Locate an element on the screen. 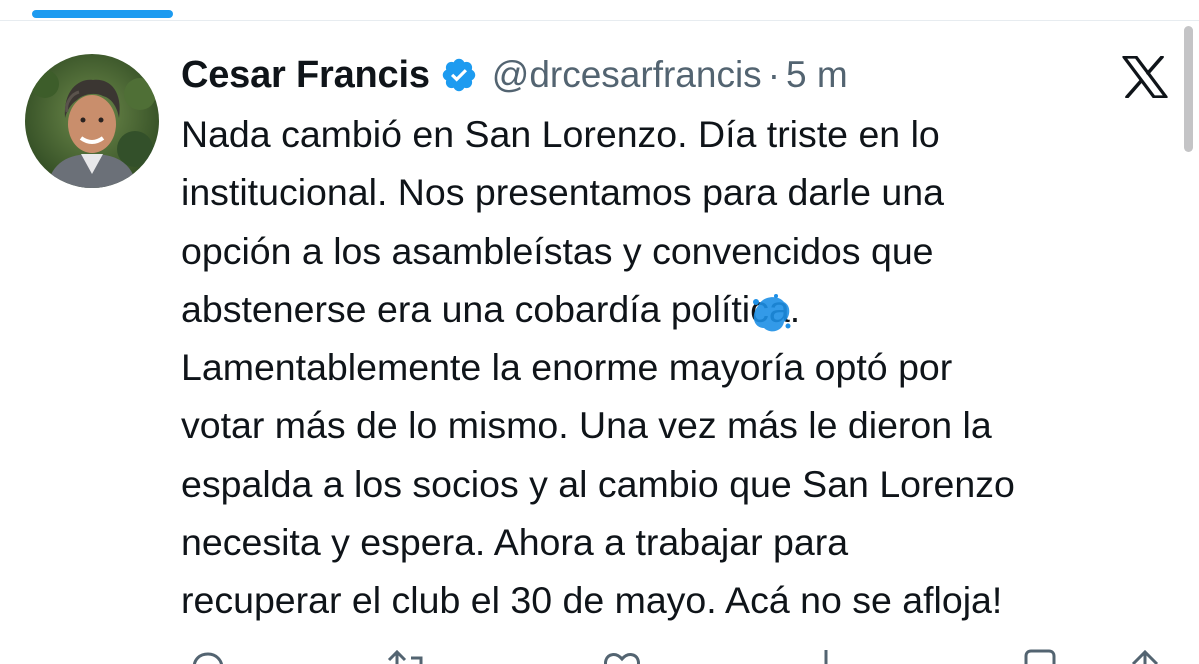 The height and width of the screenshot is (664, 1199). avatar is located at coordinates (92, 121).